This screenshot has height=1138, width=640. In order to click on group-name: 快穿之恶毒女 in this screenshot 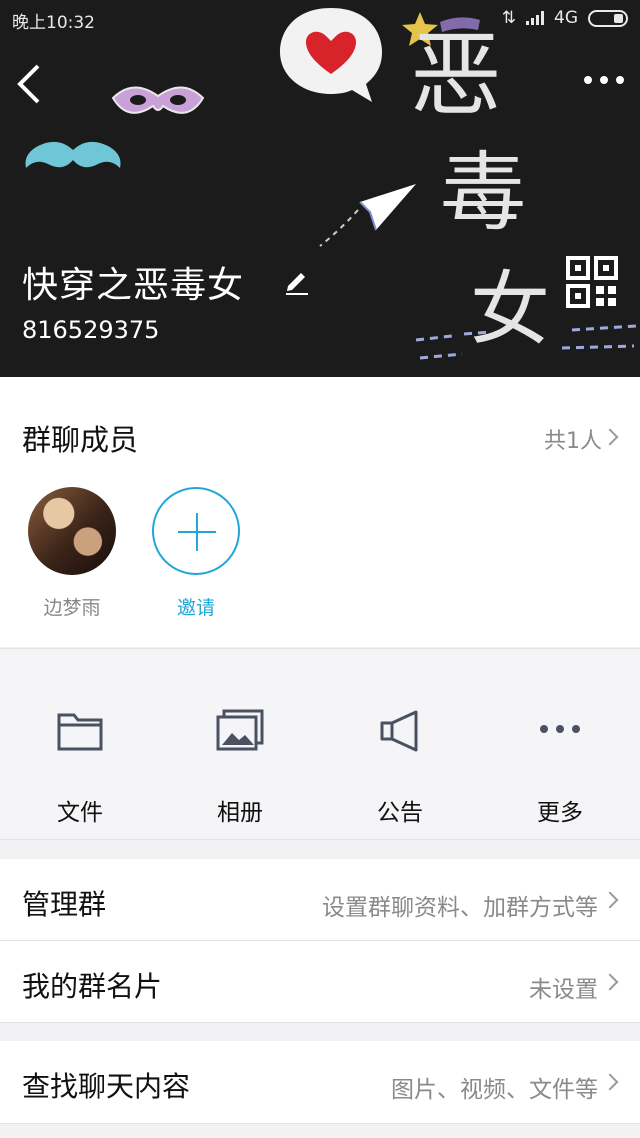, I will do `click(133, 285)`.